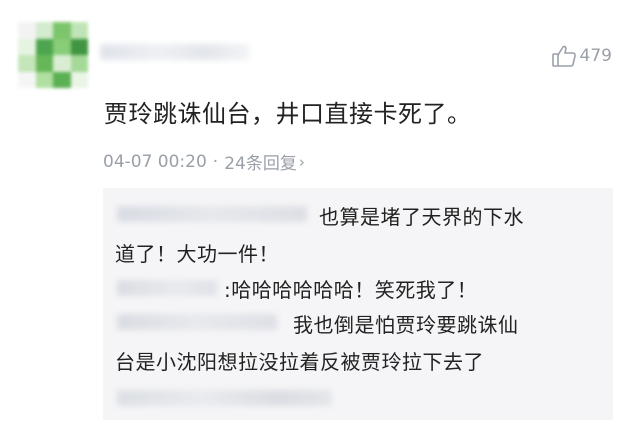  What do you see at coordinates (175, 52) in the screenshot?
I see `username-blurred` at bounding box center [175, 52].